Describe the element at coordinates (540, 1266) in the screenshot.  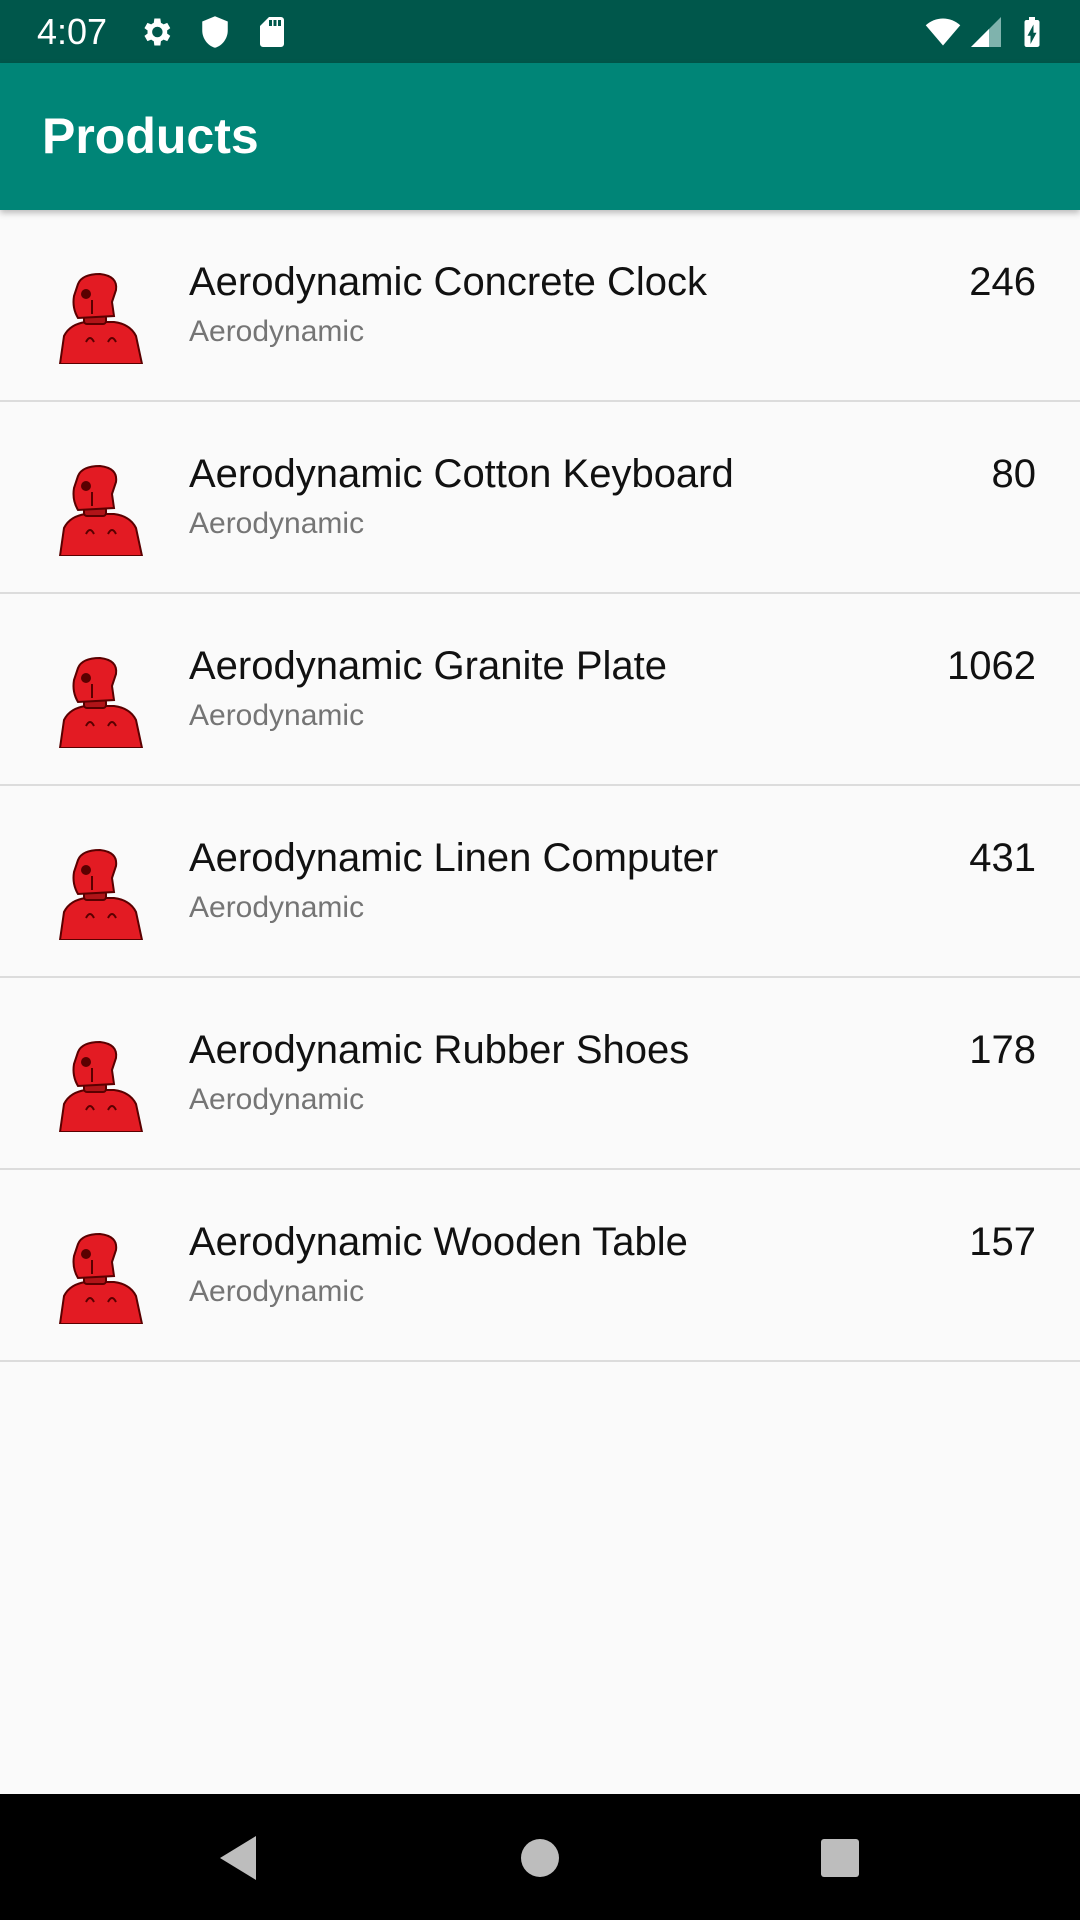
I see `list-item: Aerodynamic Wooden Table Aerodynamic 157` at that location.